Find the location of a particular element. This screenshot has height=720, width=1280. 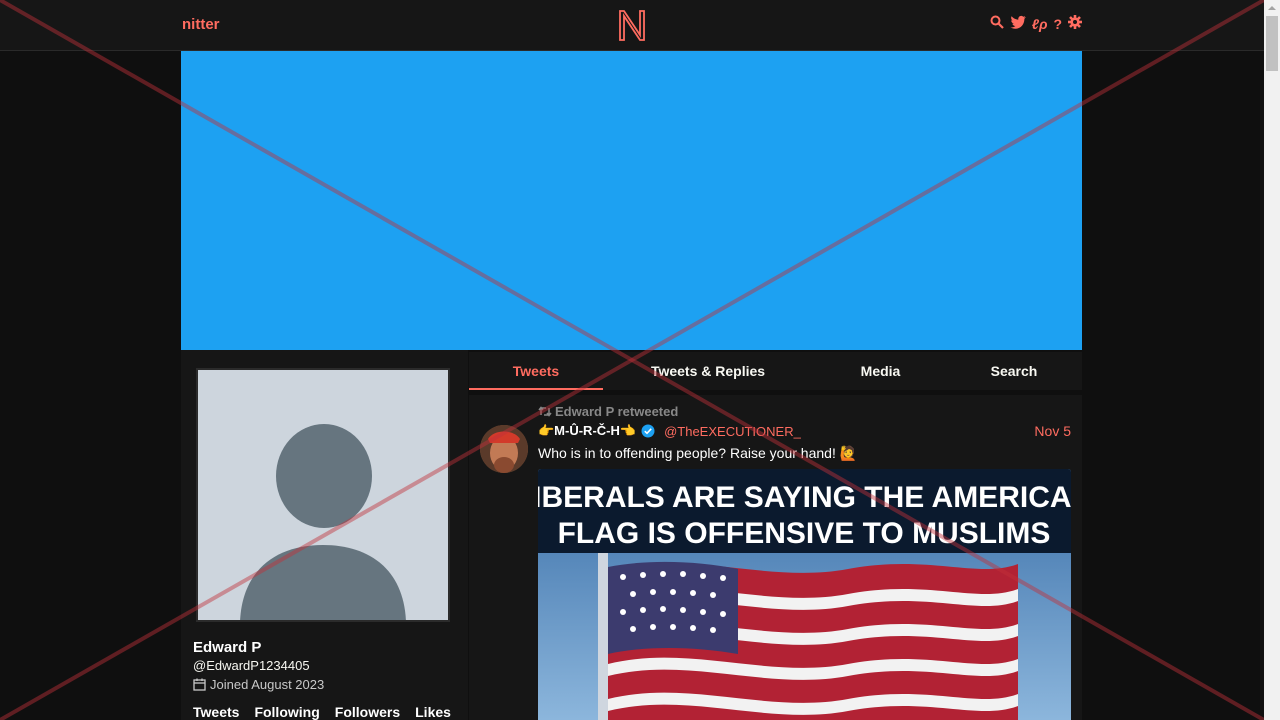

profile-avatar is located at coordinates (323, 495).